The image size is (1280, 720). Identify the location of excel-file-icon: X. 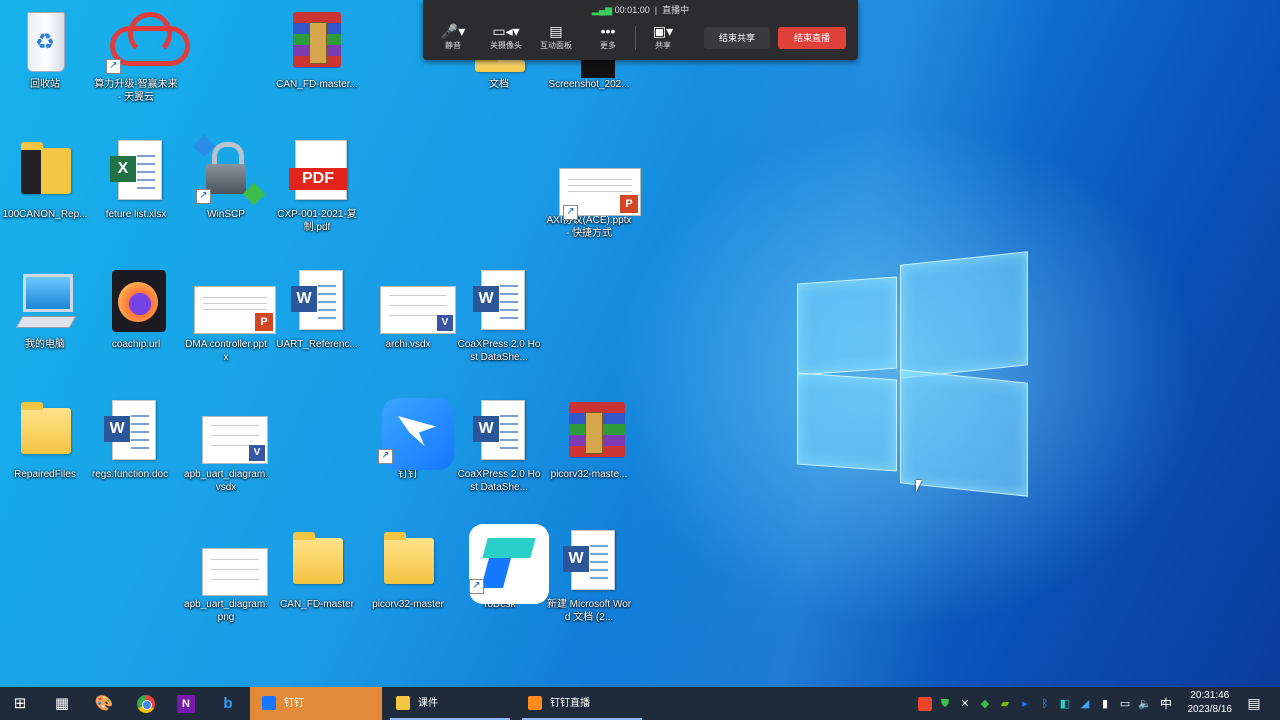
(136, 170).